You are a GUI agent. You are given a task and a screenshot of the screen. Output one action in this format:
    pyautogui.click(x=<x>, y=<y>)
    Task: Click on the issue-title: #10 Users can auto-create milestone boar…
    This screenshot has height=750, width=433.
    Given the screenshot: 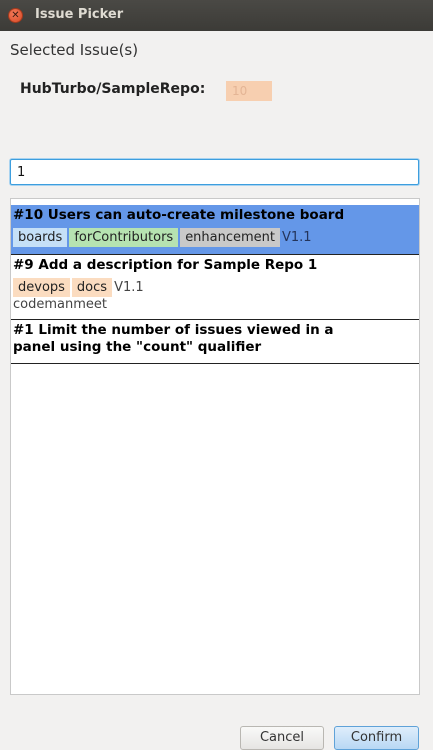 What is the action you would take?
    pyautogui.click(x=179, y=215)
    